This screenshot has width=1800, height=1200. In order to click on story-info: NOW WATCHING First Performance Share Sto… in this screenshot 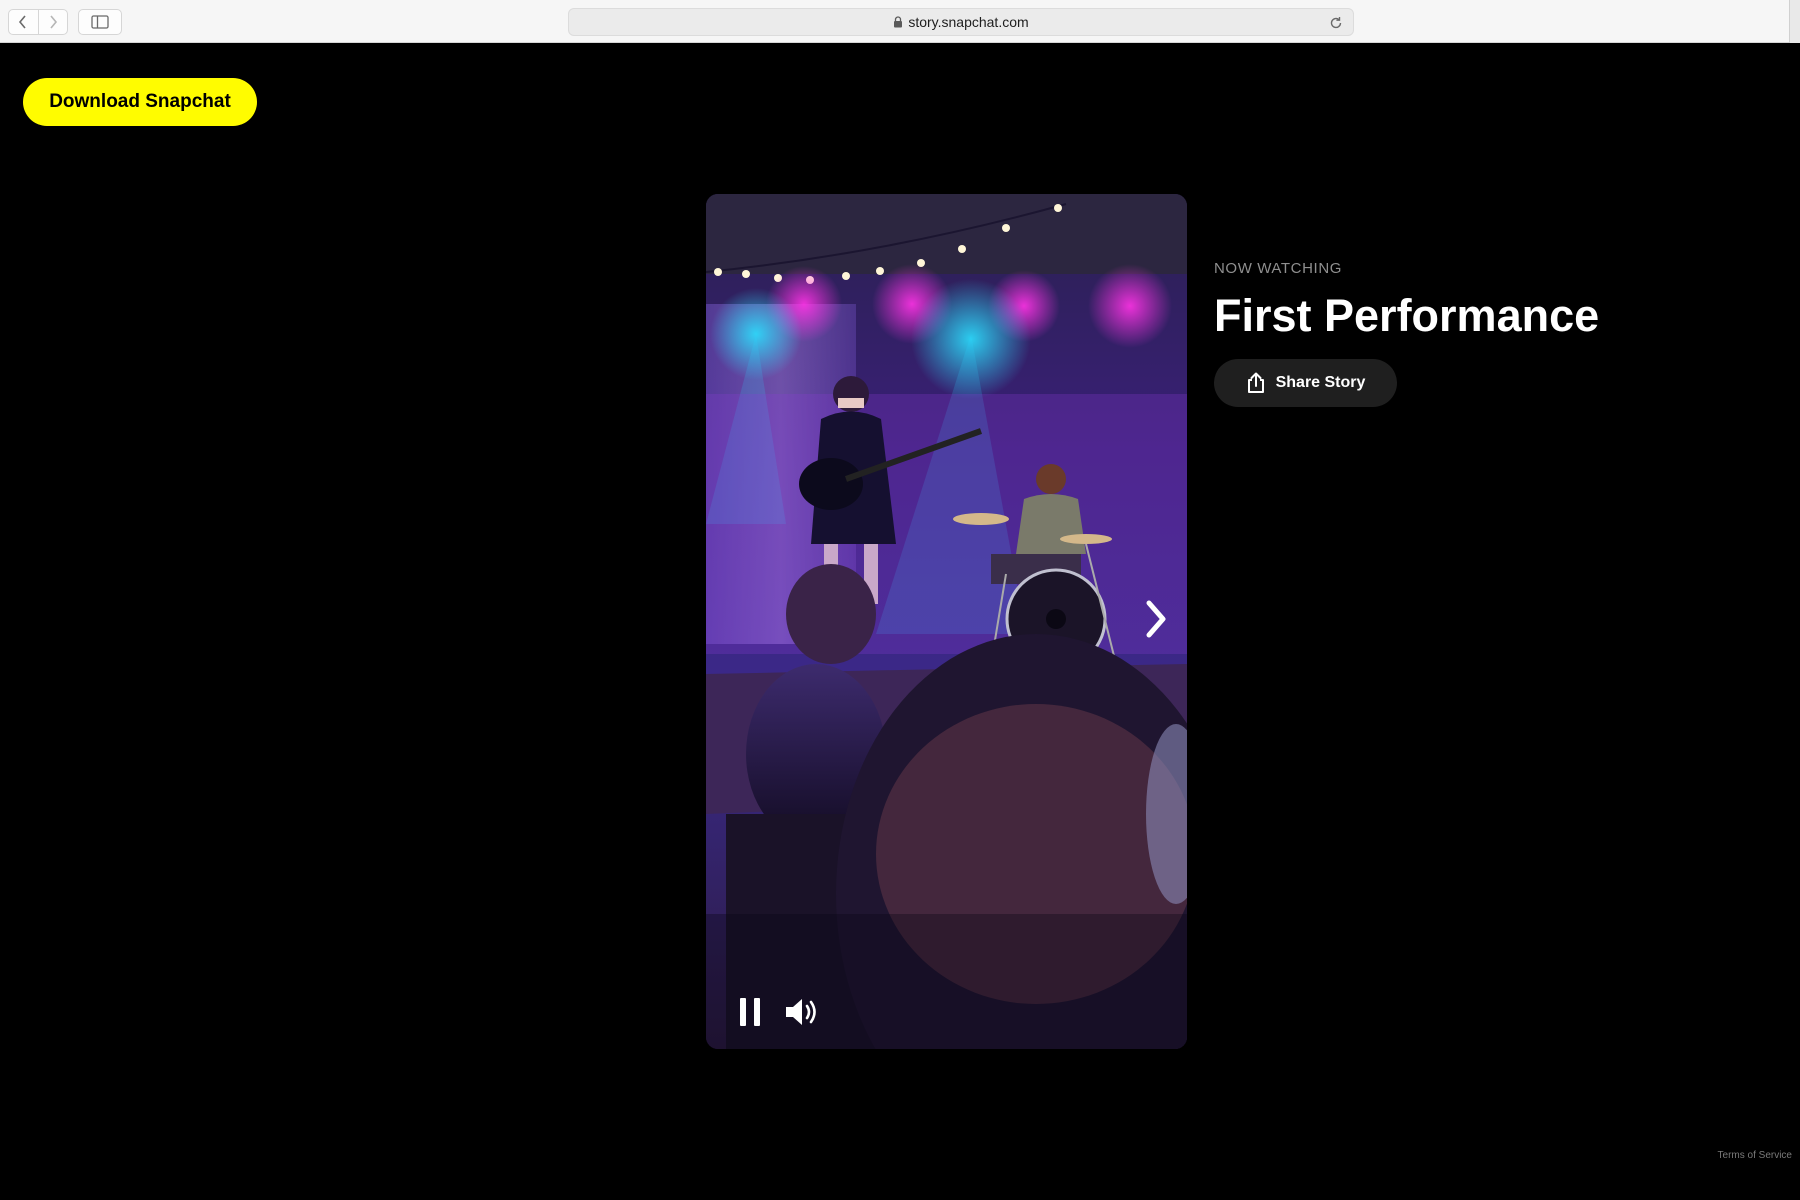, I will do `click(1494, 333)`.